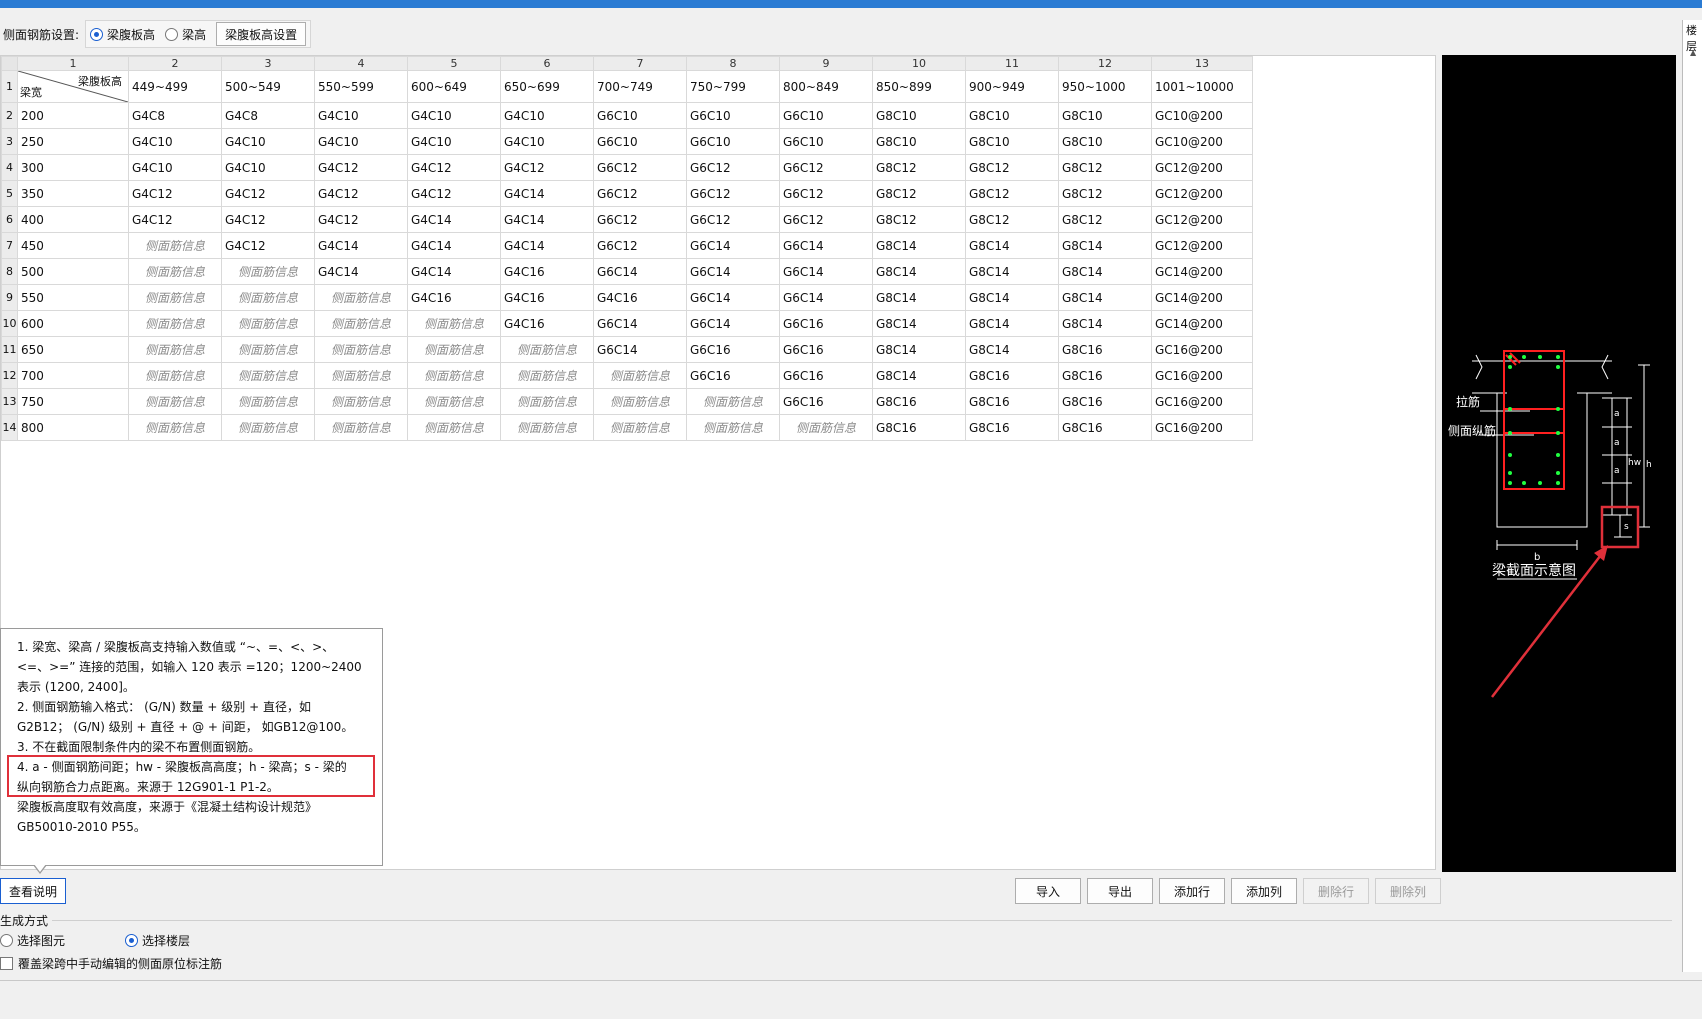 The width and height of the screenshot is (1702, 1019). What do you see at coordinates (73, 141) in the screenshot?
I see `beam-width-cell: 250` at bounding box center [73, 141].